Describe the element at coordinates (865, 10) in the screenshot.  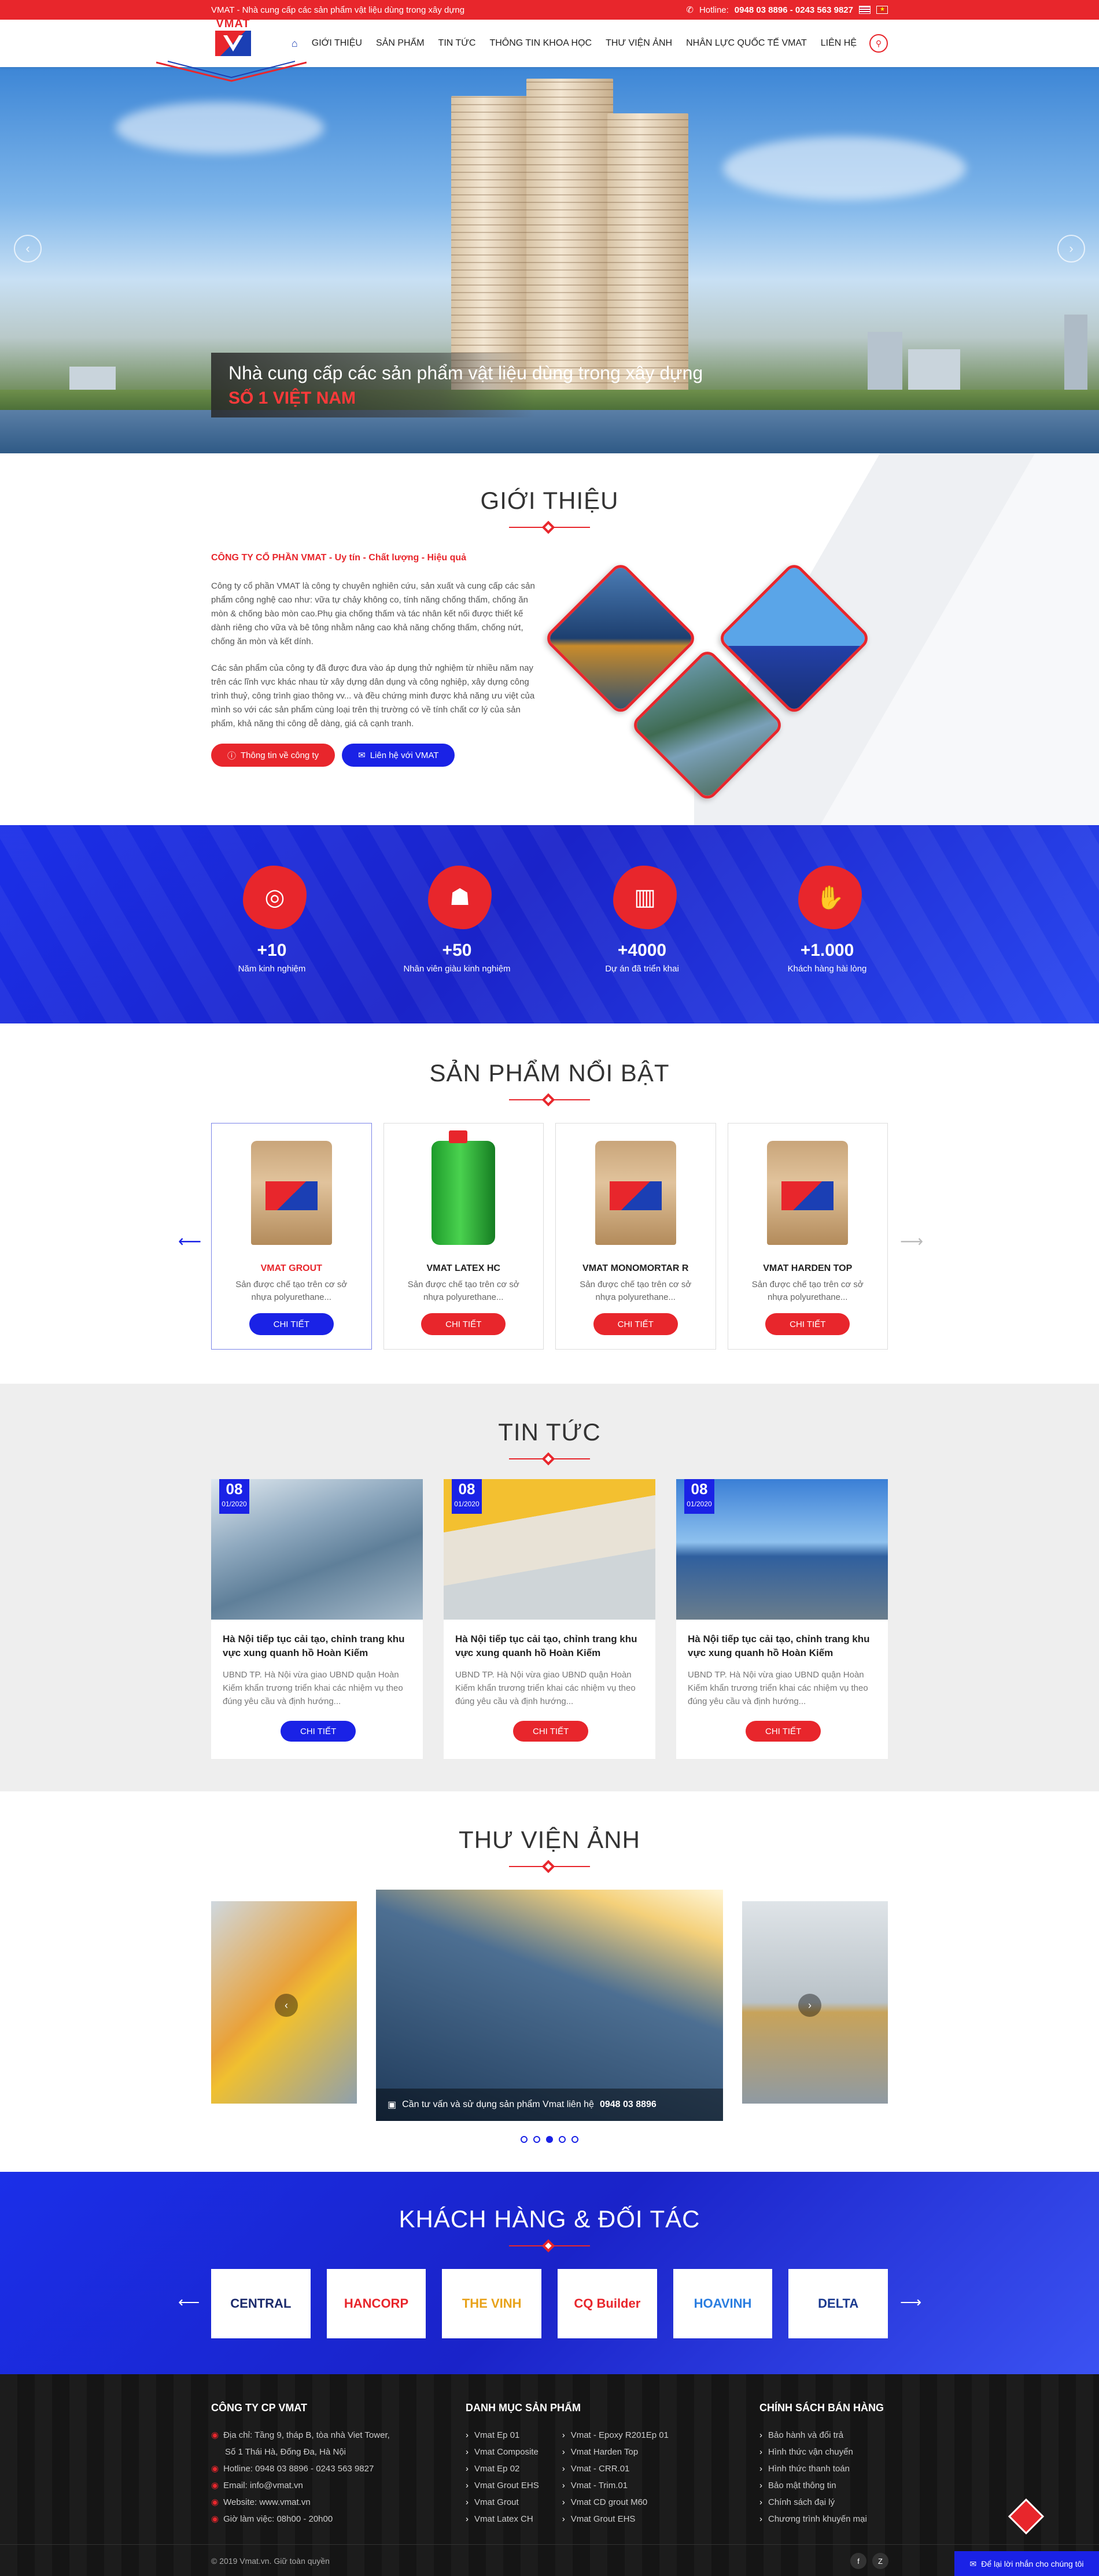
I see `english-flag-icon` at that location.